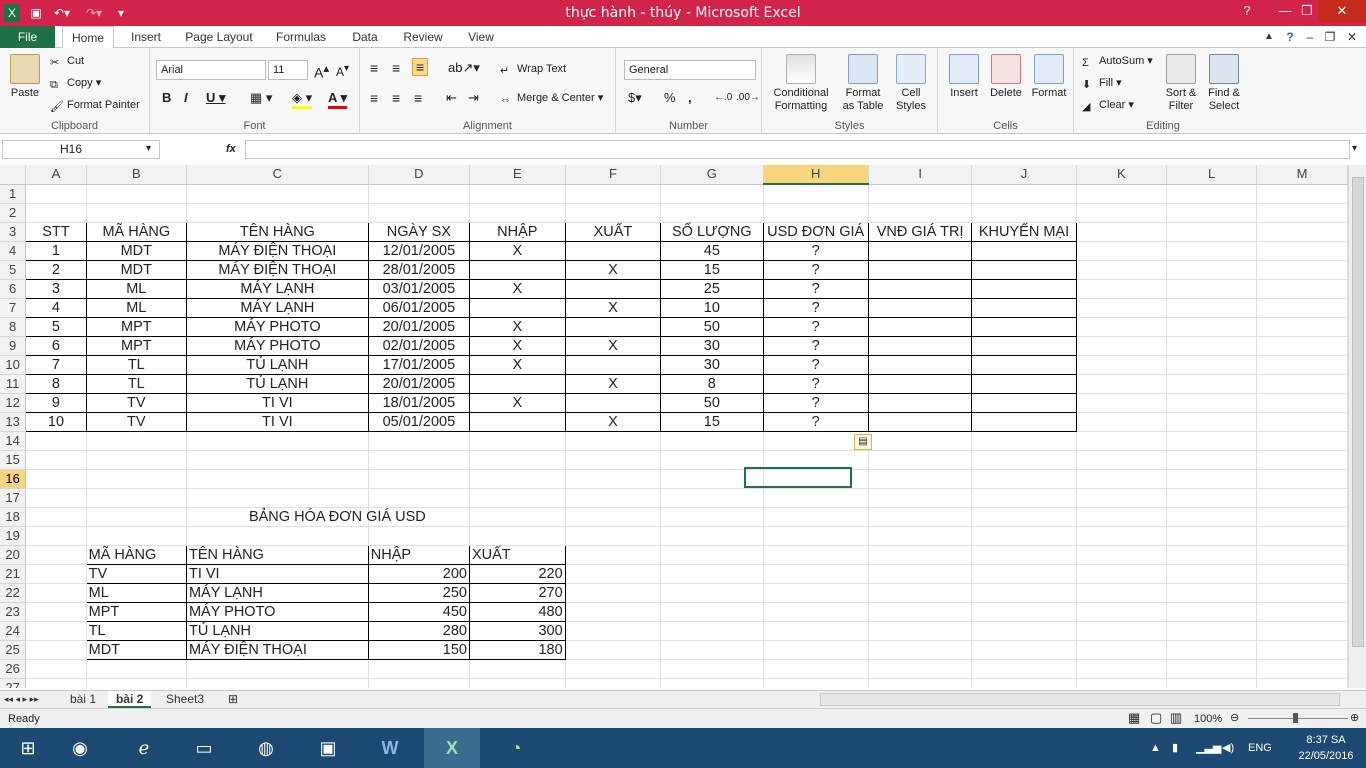 This screenshot has height=768, width=1366. Describe the element at coordinates (613, 669) in the screenshot. I see `cell-f26` at that location.